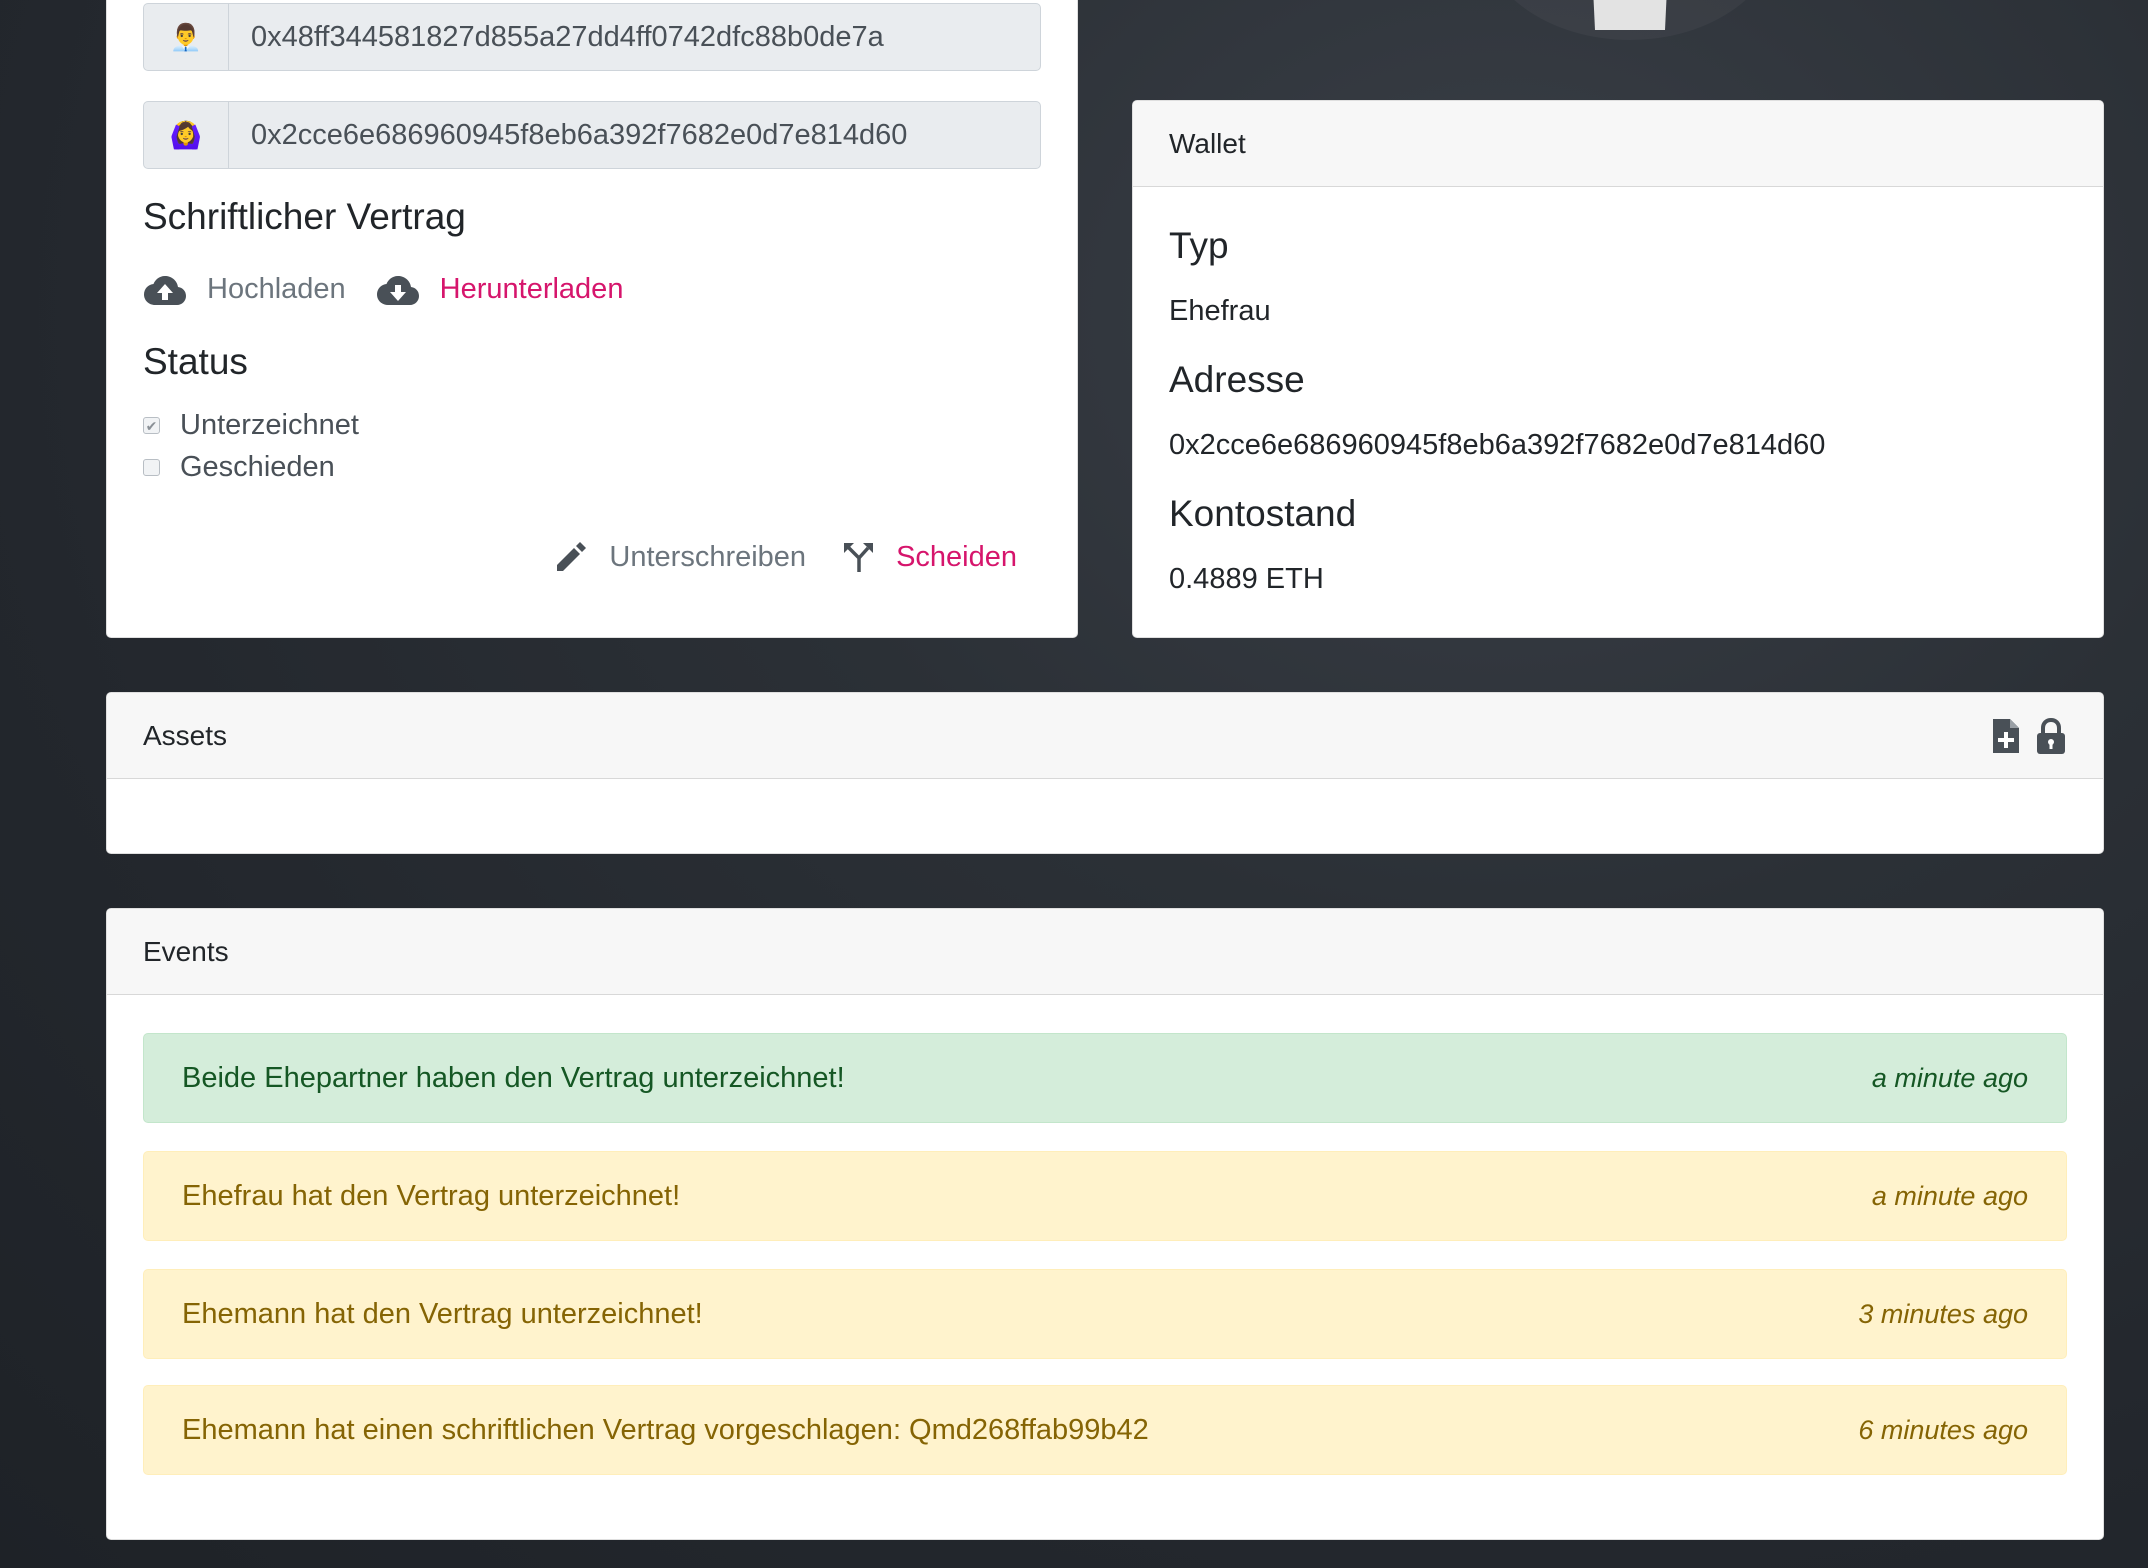 This screenshot has height=1568, width=2148. Describe the element at coordinates (151, 425) in the screenshot. I see `checkbox-checked-icon: ✔` at that location.